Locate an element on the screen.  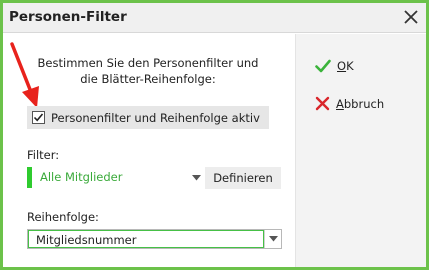
filter-color-bar is located at coordinates (29, 177).